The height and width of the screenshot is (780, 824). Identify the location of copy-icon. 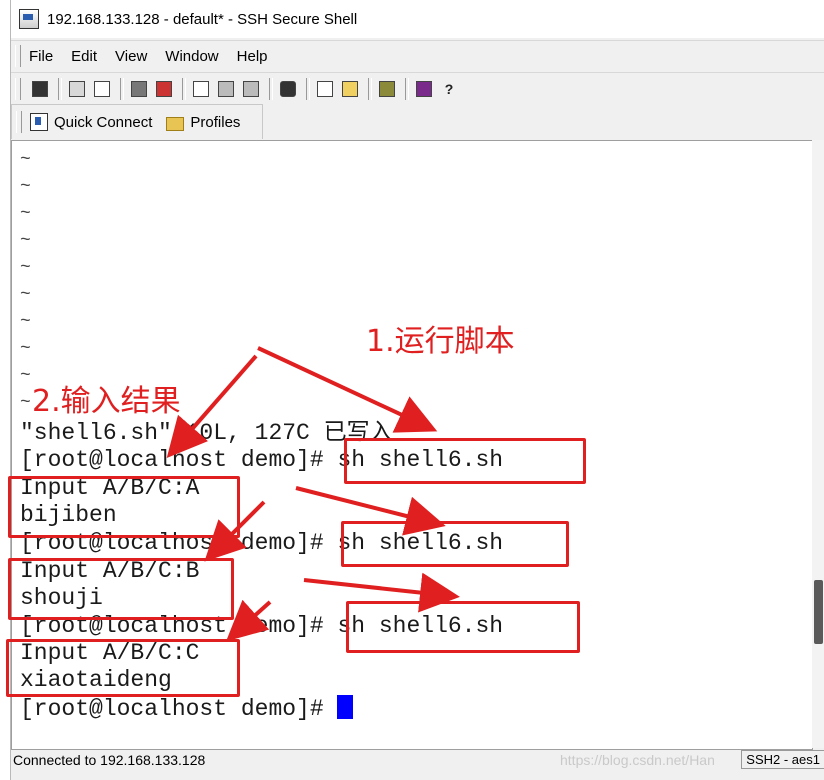
(201, 89).